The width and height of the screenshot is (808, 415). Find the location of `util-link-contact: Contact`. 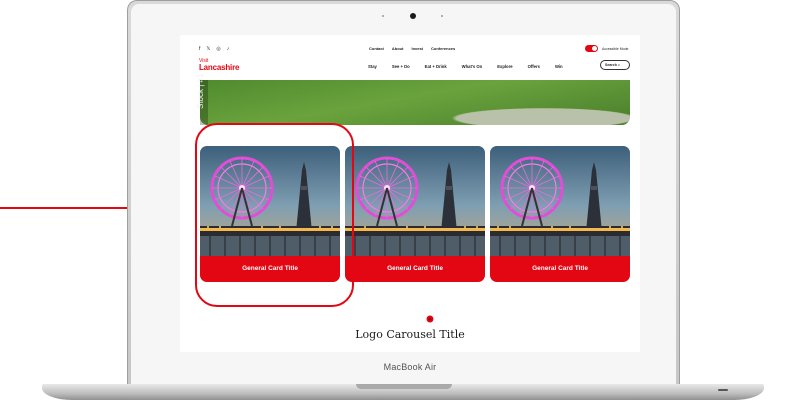

util-link-contact: Contact is located at coordinates (376, 48).